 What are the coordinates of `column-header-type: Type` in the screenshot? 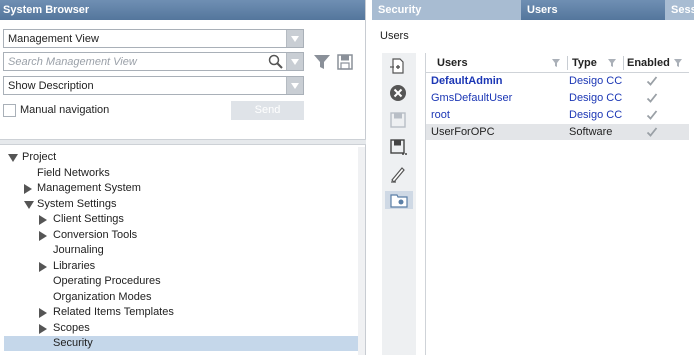 It's located at (584, 63).